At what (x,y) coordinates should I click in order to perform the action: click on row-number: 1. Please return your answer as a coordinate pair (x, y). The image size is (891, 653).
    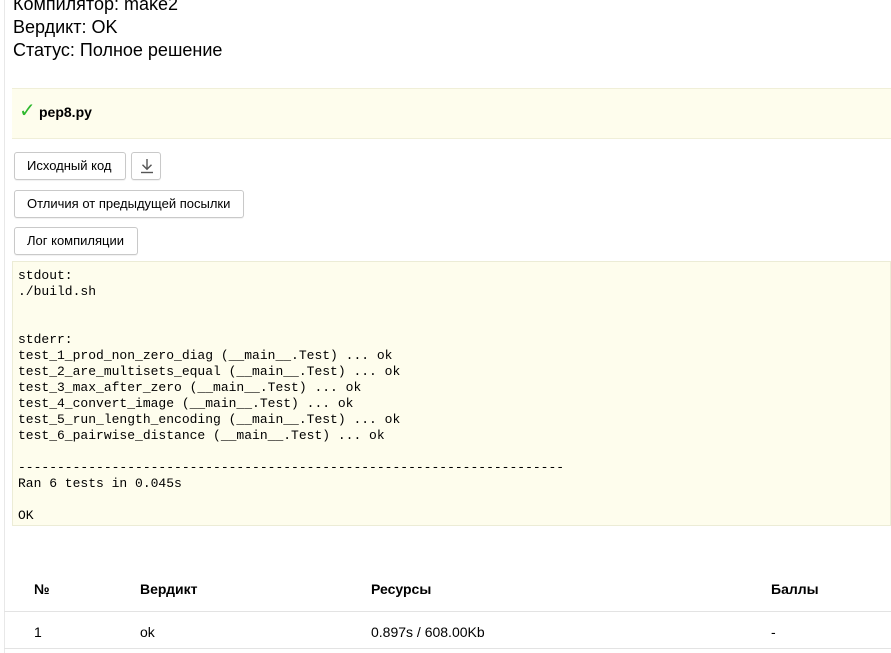
    Looking at the image, I should click on (38, 632).